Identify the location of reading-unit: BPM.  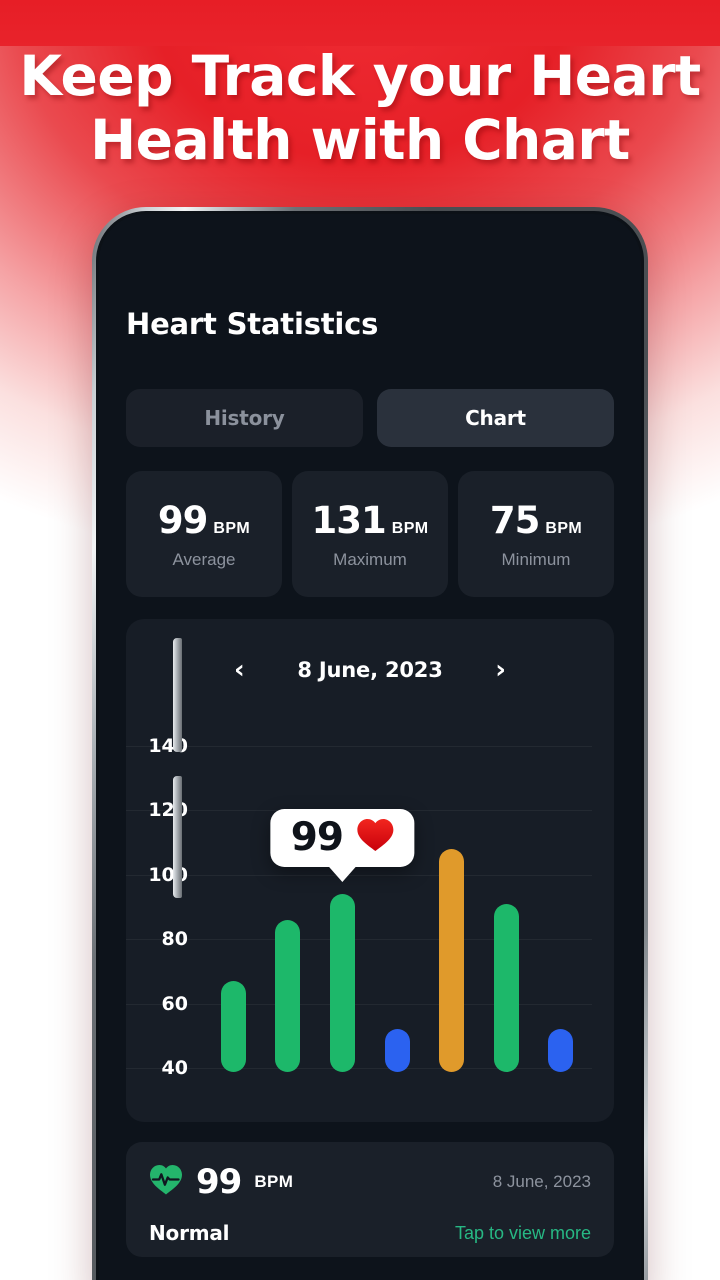
(274, 1181).